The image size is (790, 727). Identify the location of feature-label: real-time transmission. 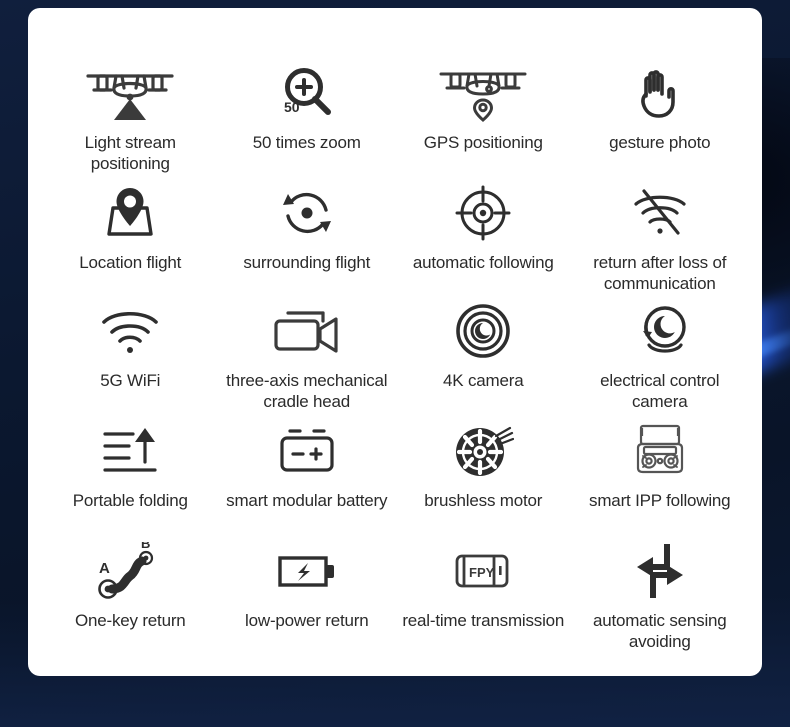
(483, 620).